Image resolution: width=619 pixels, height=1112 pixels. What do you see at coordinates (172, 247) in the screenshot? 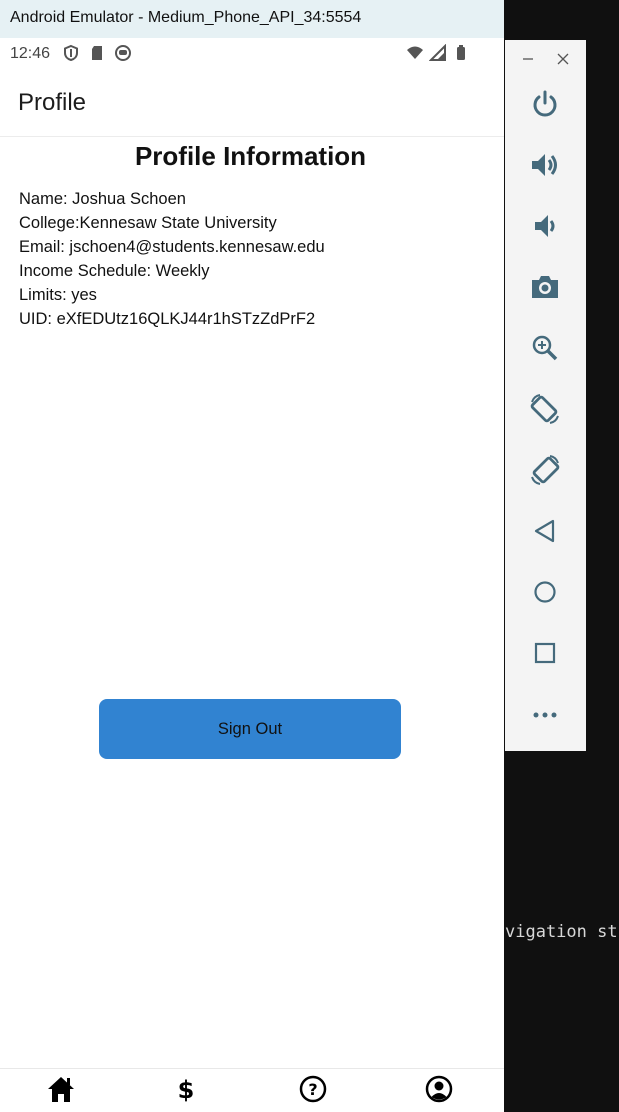
I see `info-email: Email: jschoen4@students.kennesaw.edu` at bounding box center [172, 247].